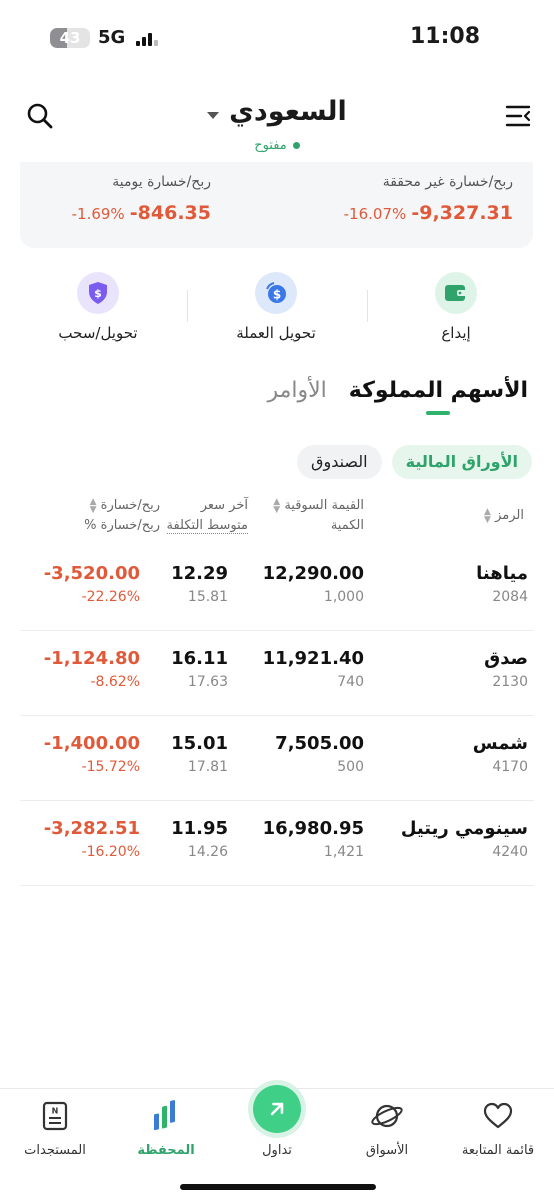 The image size is (554, 1200). Describe the element at coordinates (387, 1150) in the screenshot. I see `nav-markets-label: الأسواق` at that location.